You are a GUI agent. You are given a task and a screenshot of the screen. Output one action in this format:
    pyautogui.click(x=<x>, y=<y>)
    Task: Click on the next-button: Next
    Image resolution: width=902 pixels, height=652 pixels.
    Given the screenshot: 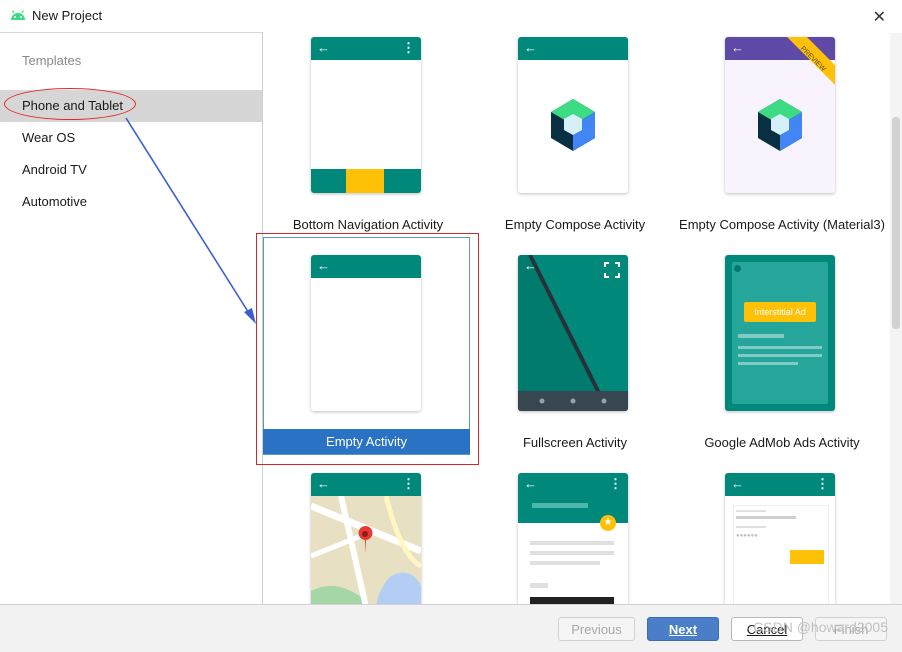 What is the action you would take?
    pyautogui.click(x=683, y=629)
    